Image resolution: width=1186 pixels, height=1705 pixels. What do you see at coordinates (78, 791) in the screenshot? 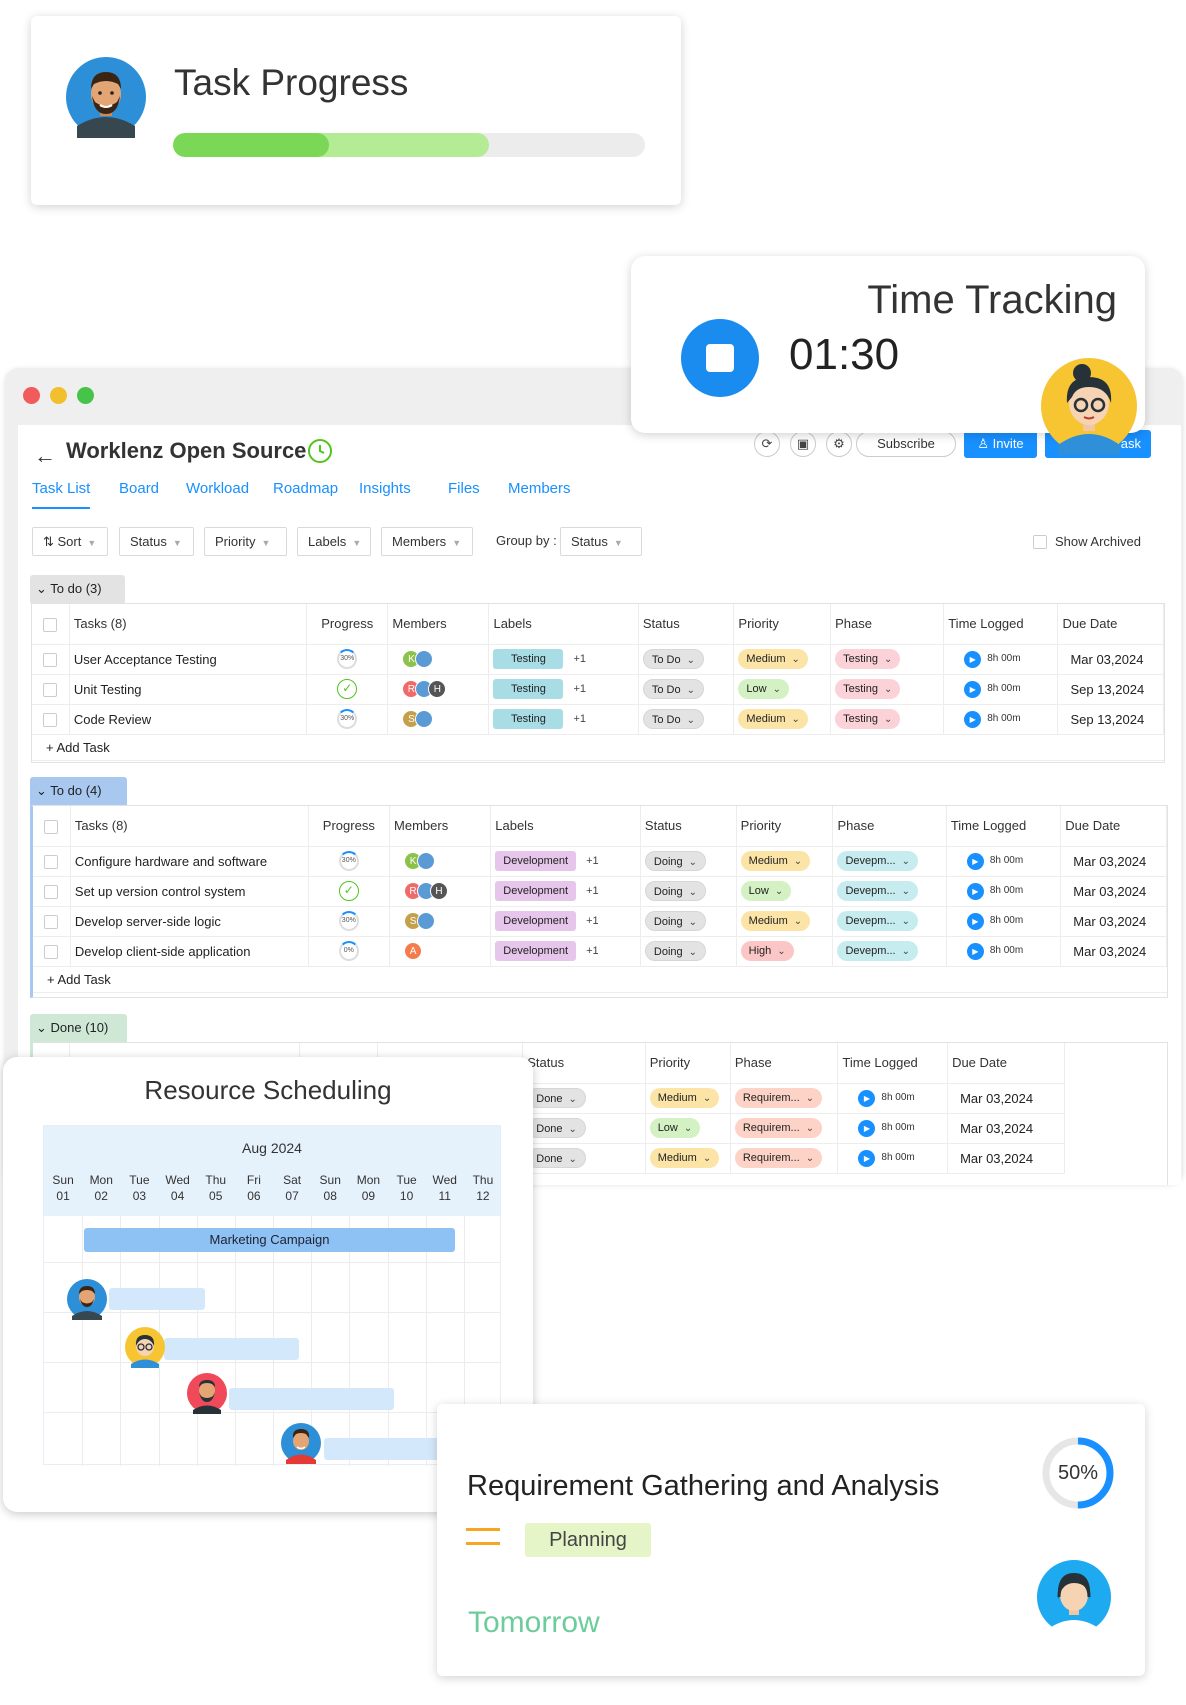
I see `group-header-doing: ⌄ To do (4)` at bounding box center [78, 791].